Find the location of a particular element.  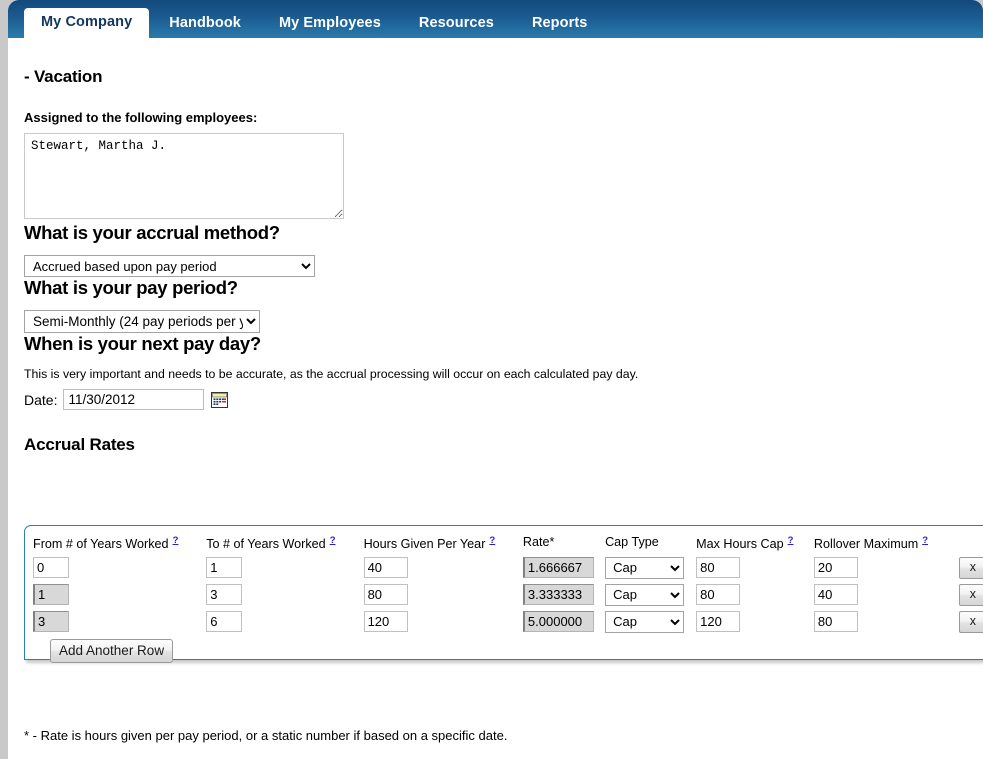

column-header-label: To # of Years Worked is located at coordinates (266, 544).